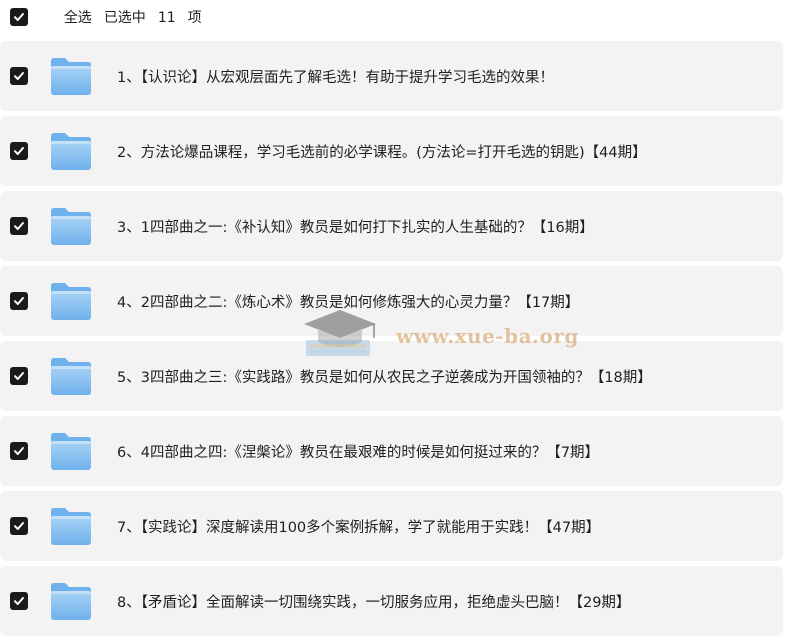 Image resolution: width=785 pixels, height=639 pixels. What do you see at coordinates (166, 18) in the screenshot?
I see `selected-count: 11` at bounding box center [166, 18].